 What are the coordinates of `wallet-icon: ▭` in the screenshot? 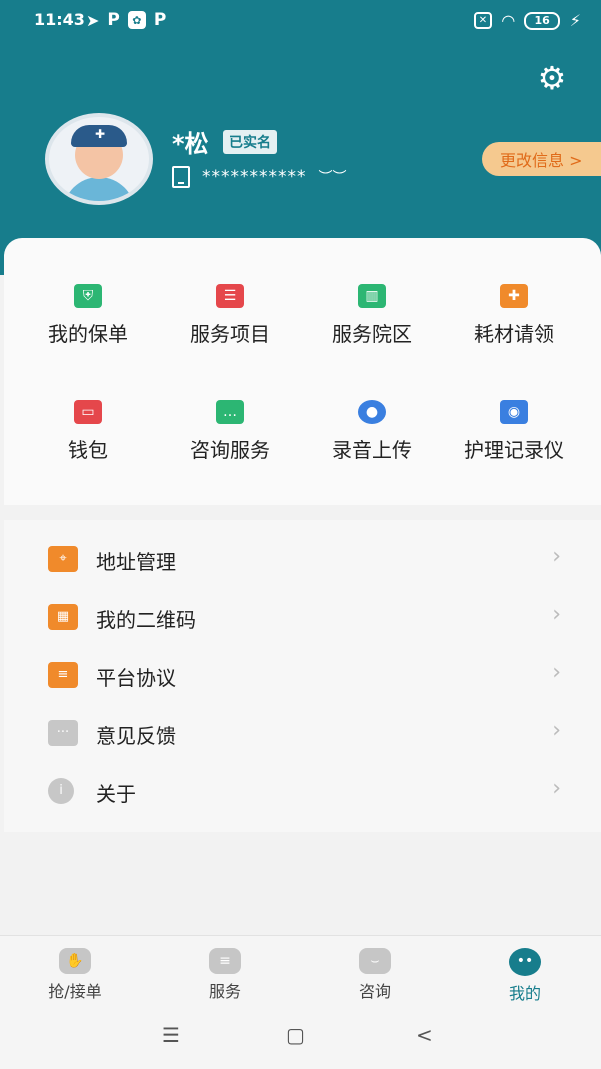 It's located at (88, 412).